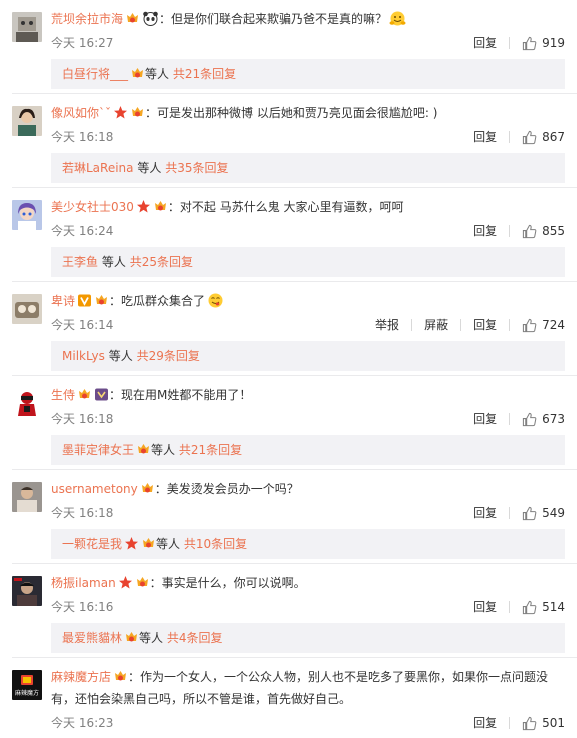  Describe the element at coordinates (84, 300) in the screenshot. I see `verified-v-badge-icon` at that location.